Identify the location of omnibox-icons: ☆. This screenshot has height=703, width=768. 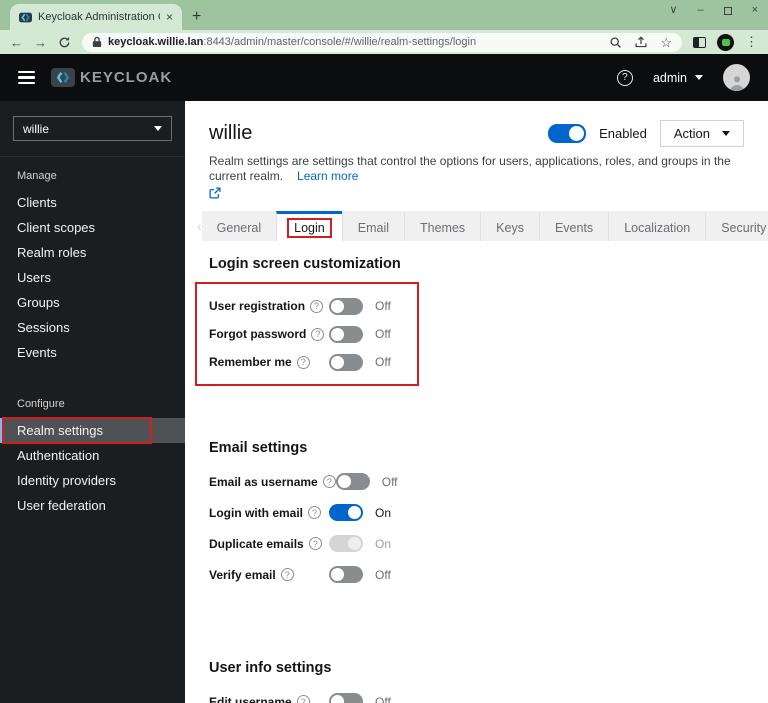
(640, 42).